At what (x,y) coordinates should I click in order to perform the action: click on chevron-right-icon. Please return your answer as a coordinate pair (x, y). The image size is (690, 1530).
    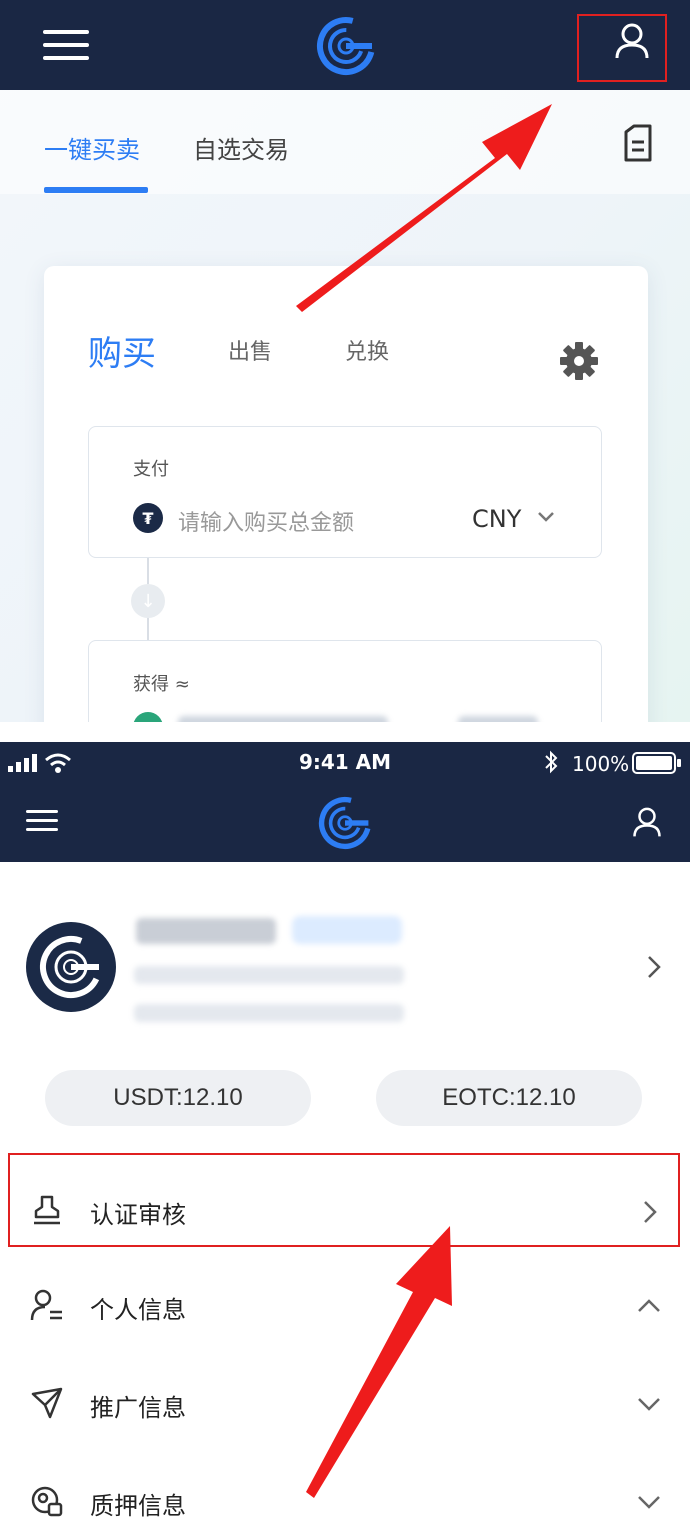
    Looking at the image, I should click on (654, 967).